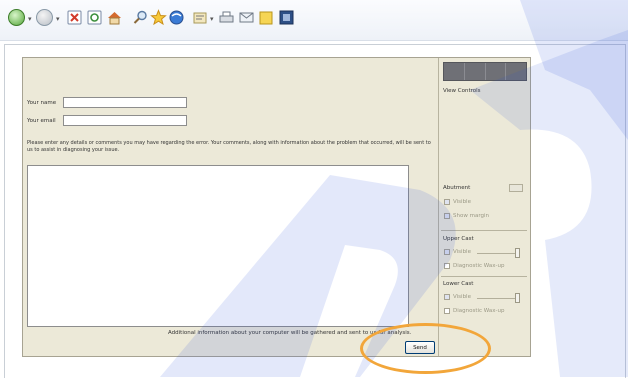 The height and width of the screenshot is (378, 628). I want to click on lower-visible-label: Visible, so click(462, 297).